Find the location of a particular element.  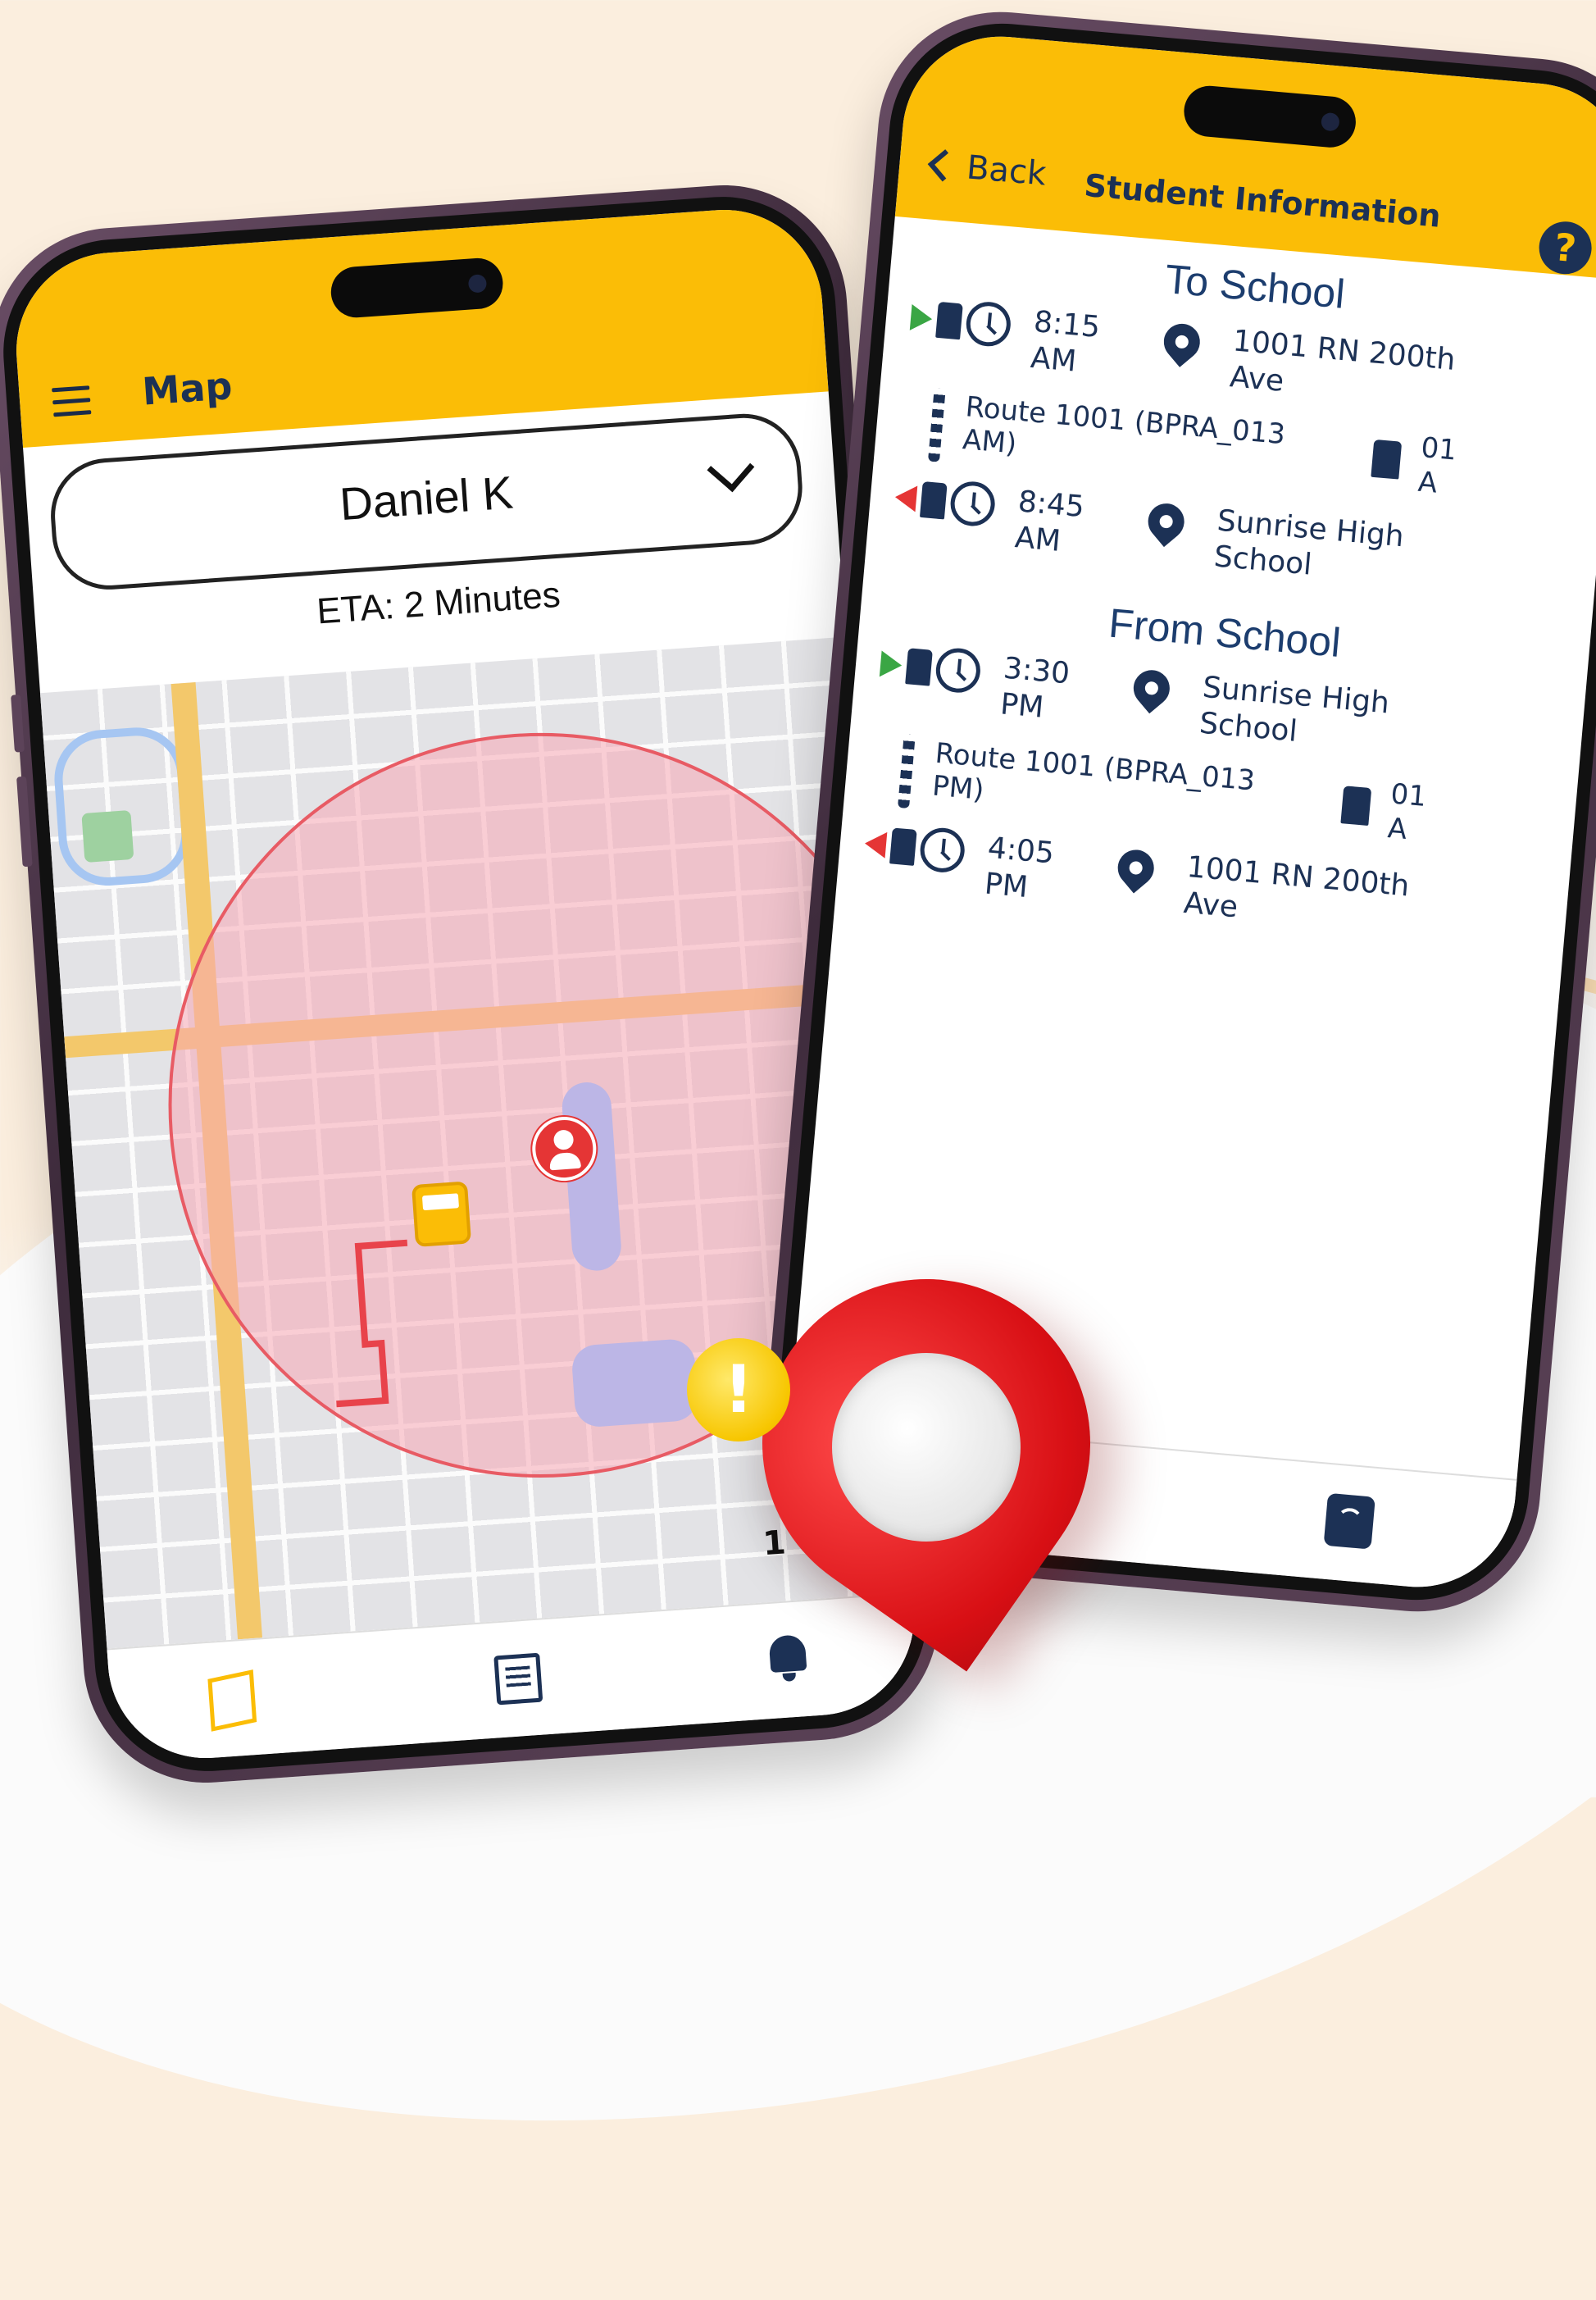

menu-icon is located at coordinates (72, 401).